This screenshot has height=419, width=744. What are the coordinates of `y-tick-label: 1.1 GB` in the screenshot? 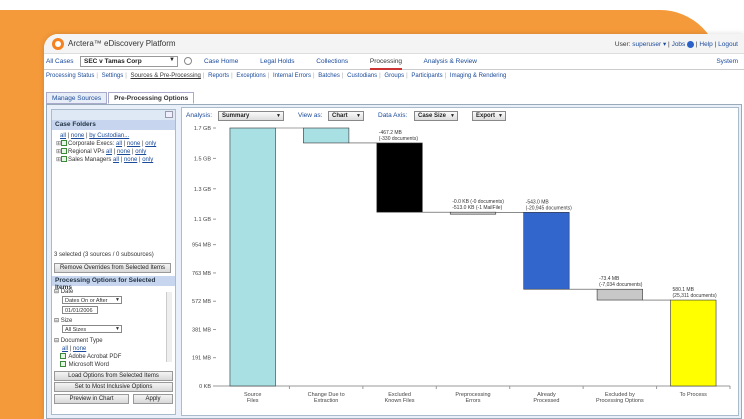 It's located at (202, 220).